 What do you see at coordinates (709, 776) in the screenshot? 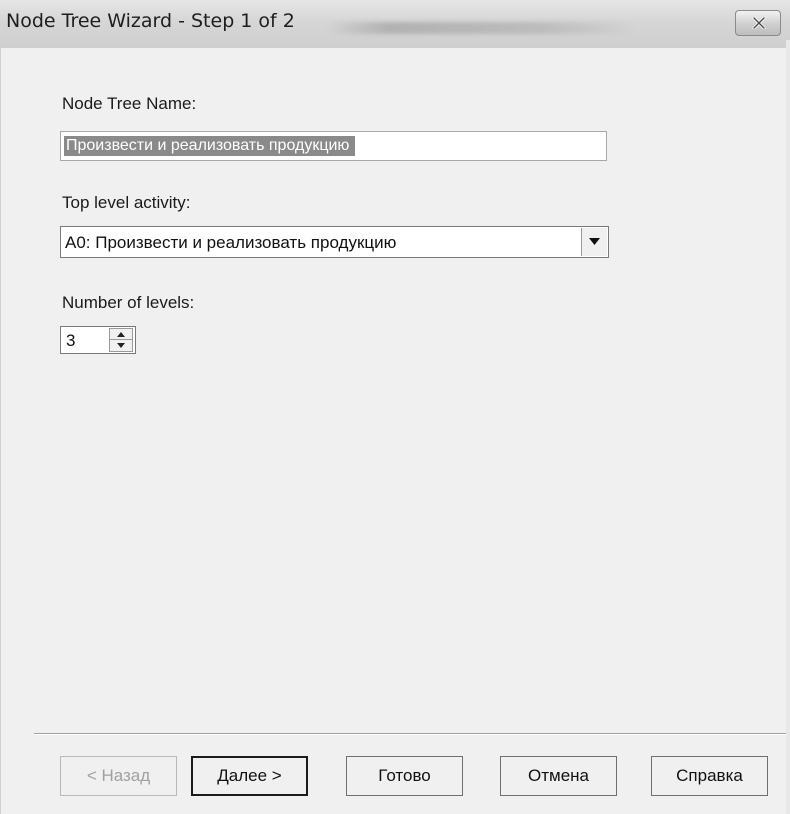
I see `help-button: Справка` at bounding box center [709, 776].